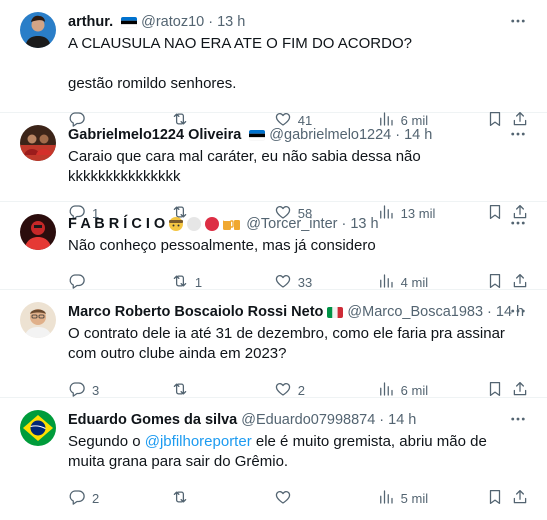 Image resolution: width=547 pixels, height=520 pixels. Describe the element at coordinates (305, 282) in the screenshot. I see `like-count: 33` at that location.